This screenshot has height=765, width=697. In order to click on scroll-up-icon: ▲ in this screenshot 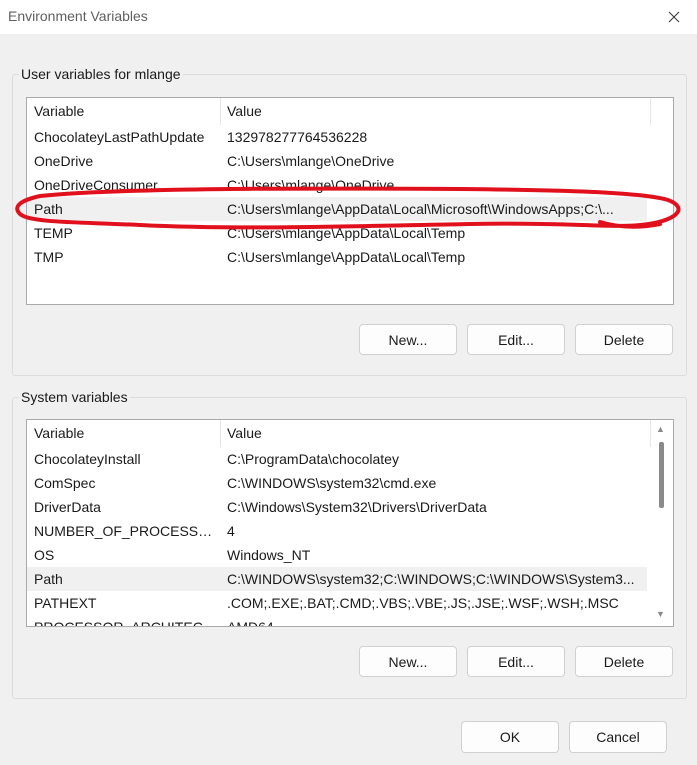, I will do `click(660, 429)`.